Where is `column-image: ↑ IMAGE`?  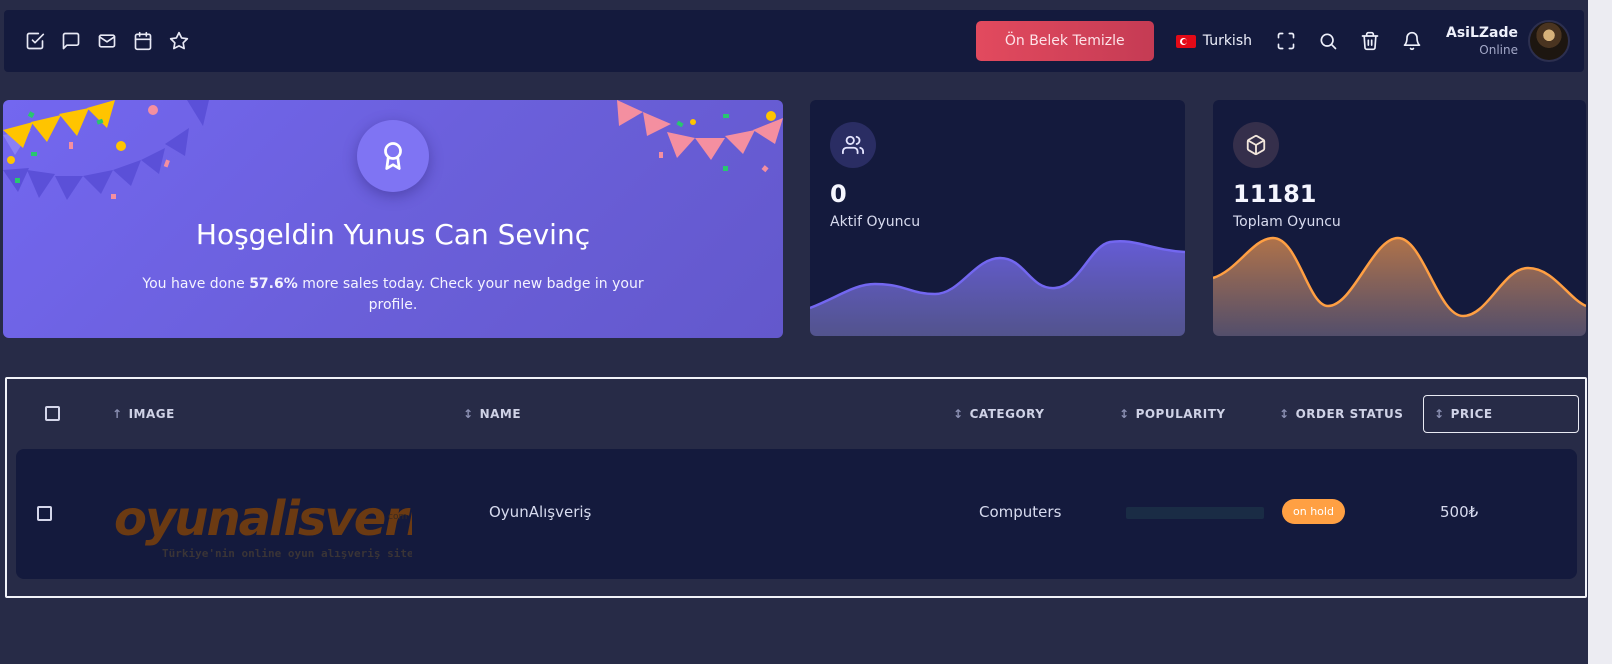
column-image: ↑ IMAGE is located at coordinates (143, 414).